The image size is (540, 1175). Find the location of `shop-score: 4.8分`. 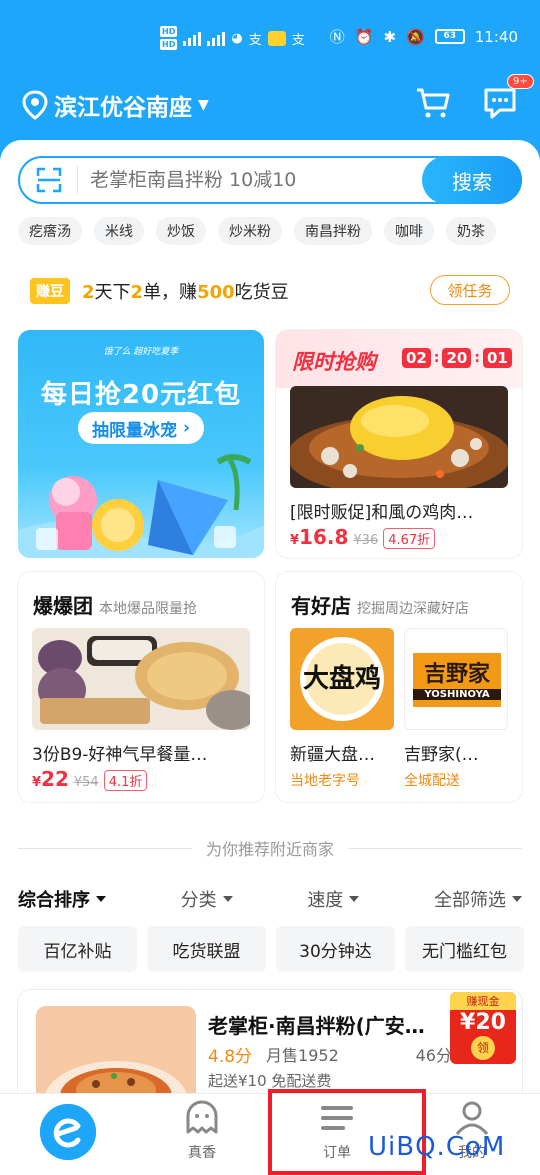

shop-score: 4.8分 is located at coordinates (230, 1057).